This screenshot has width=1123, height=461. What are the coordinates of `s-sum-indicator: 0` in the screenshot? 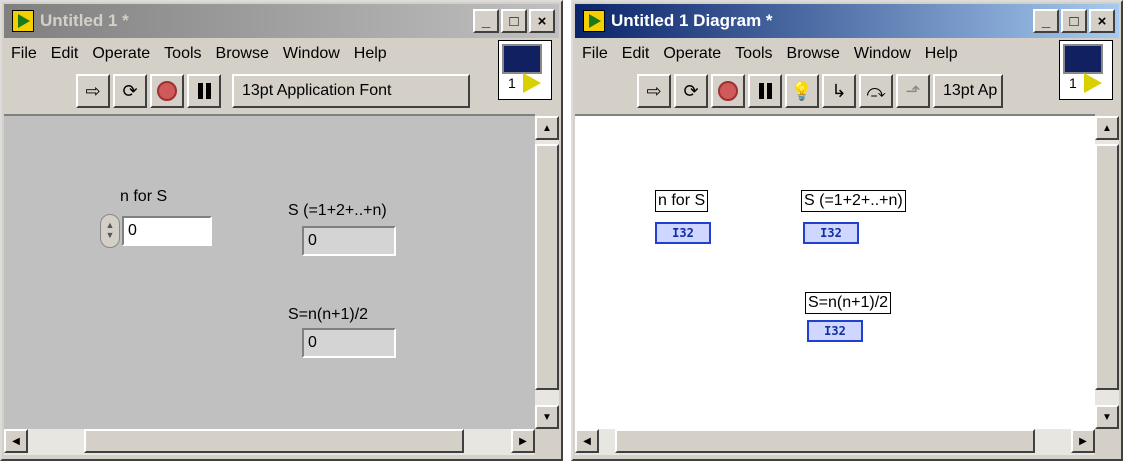 It's located at (349, 241).